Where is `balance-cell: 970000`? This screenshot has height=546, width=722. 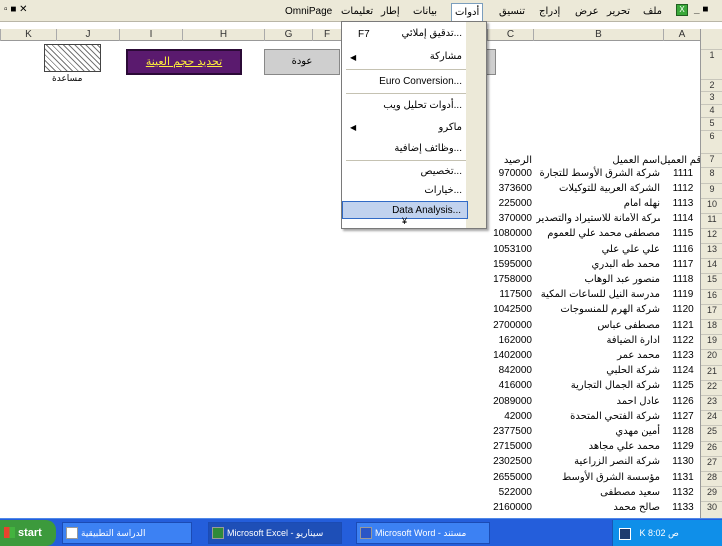
balance-cell: 970000 is located at coordinates (511, 173).